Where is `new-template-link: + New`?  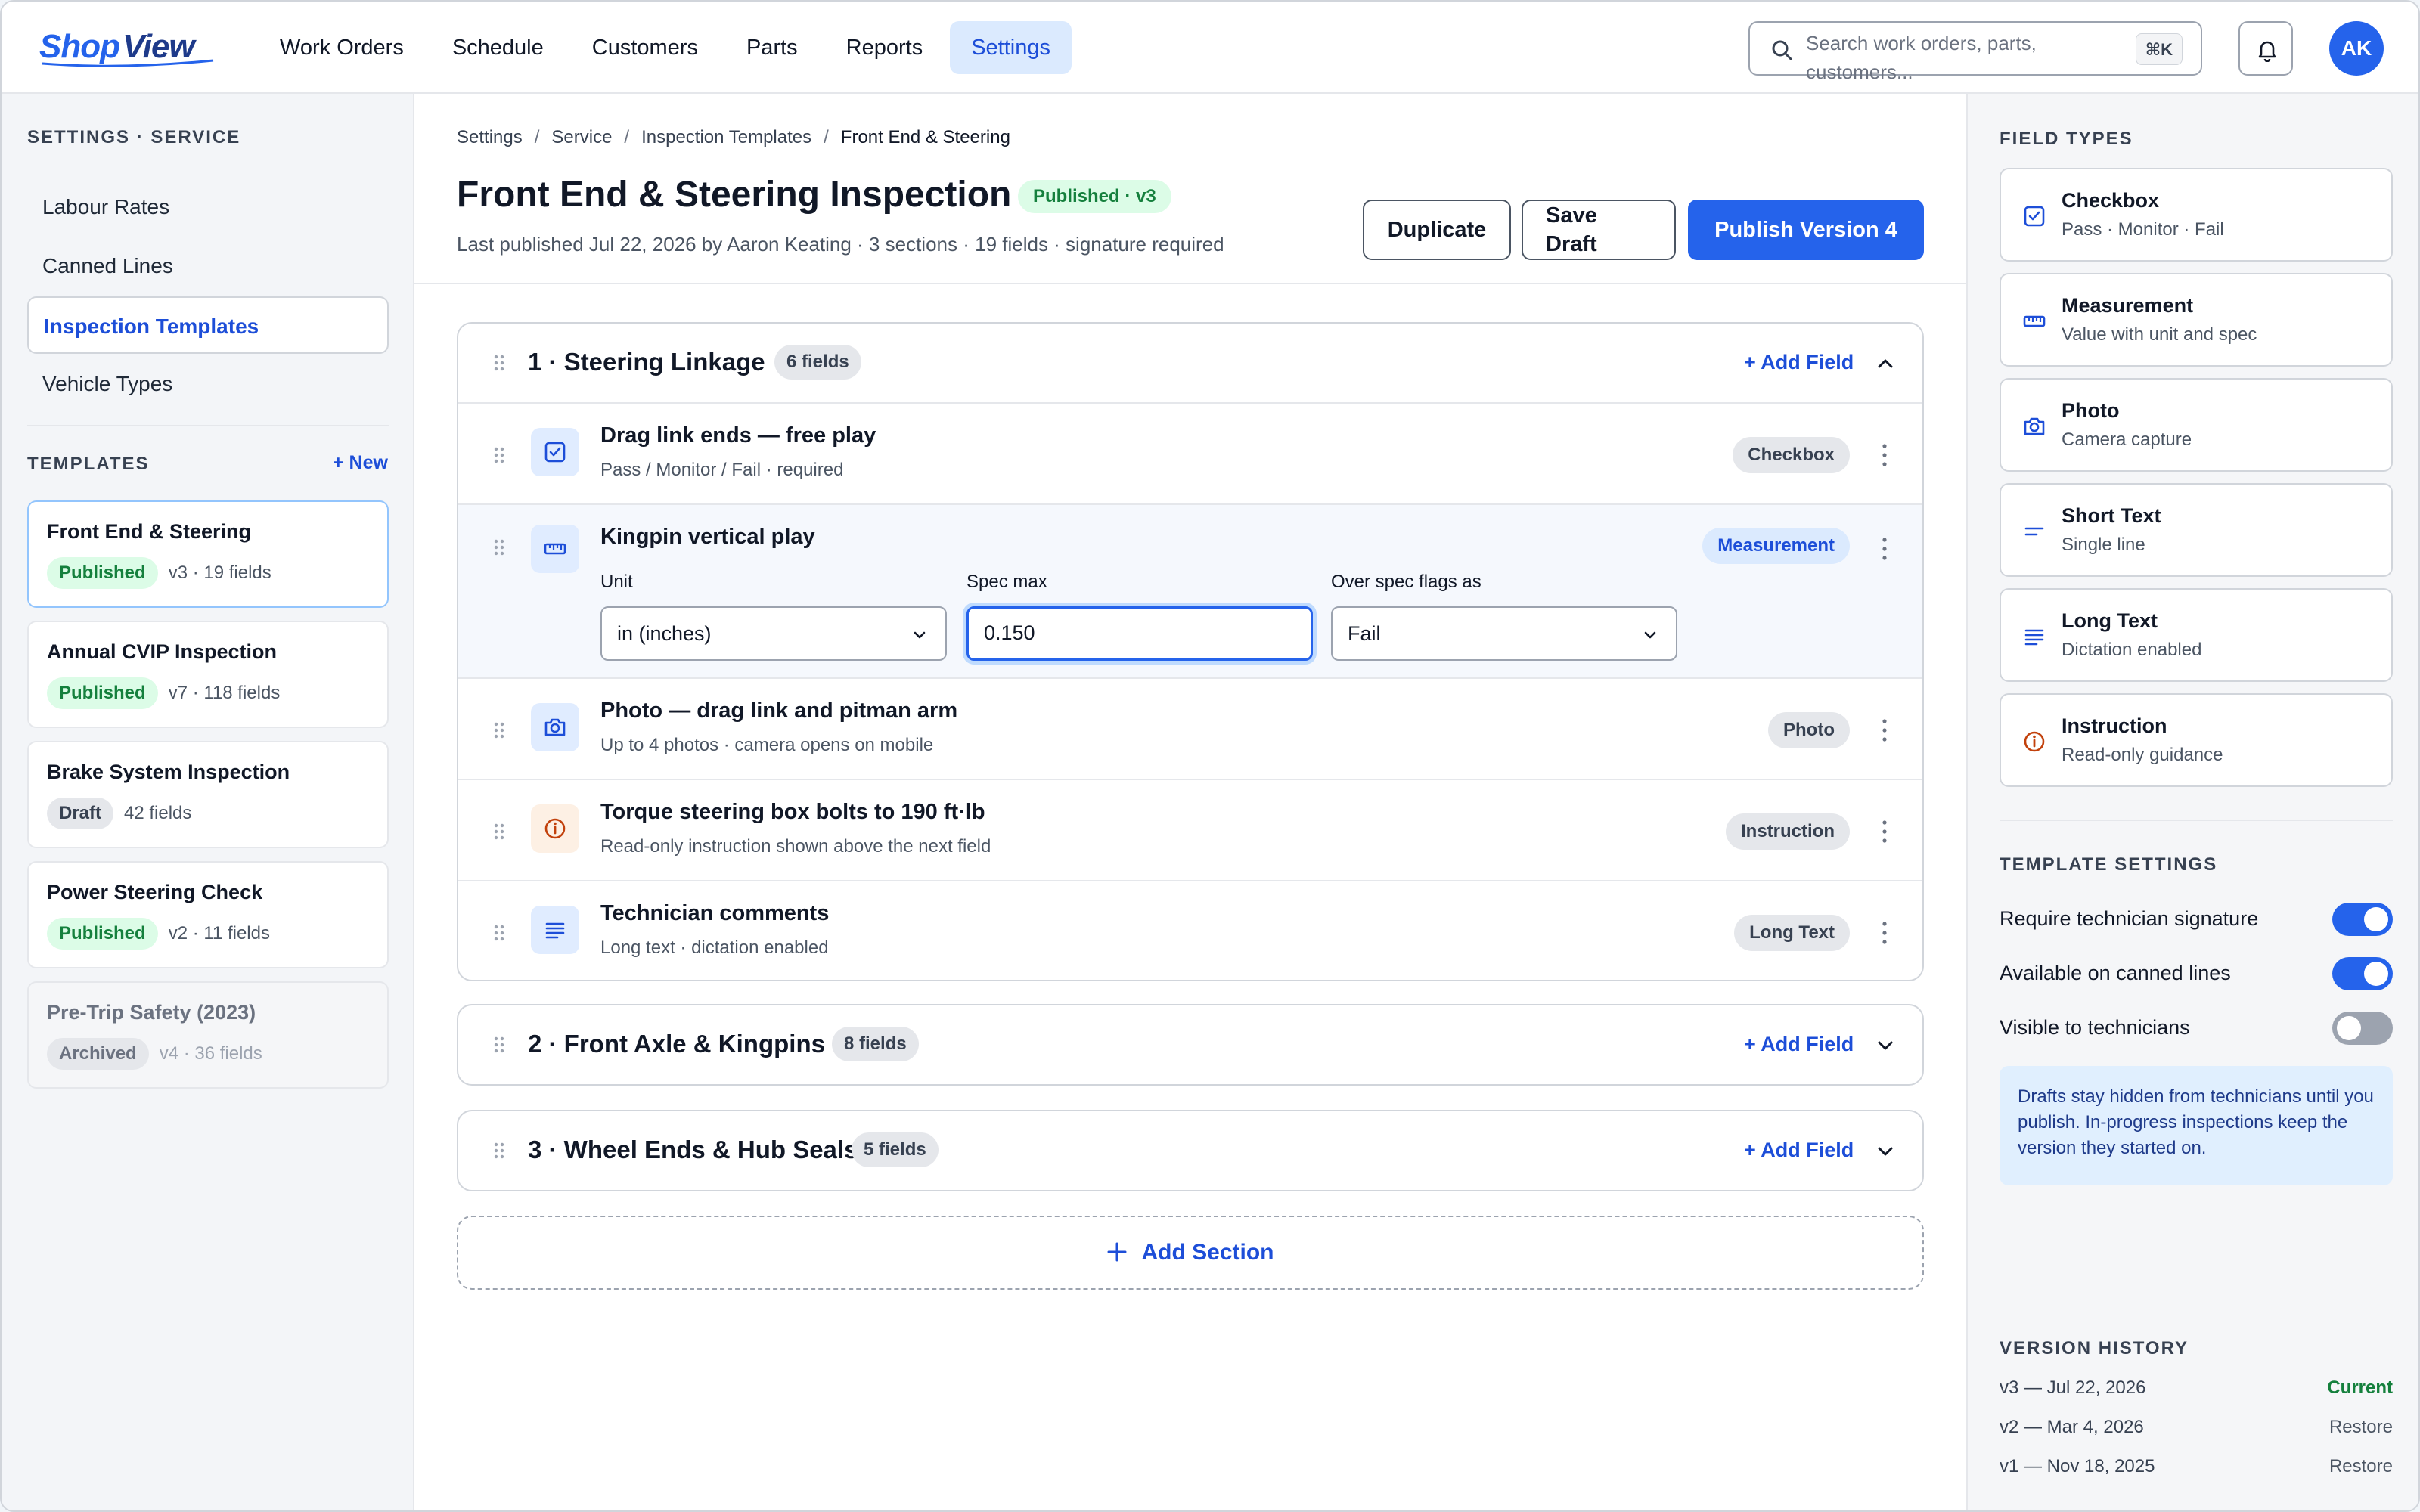
new-template-link: + New is located at coordinates (360, 463).